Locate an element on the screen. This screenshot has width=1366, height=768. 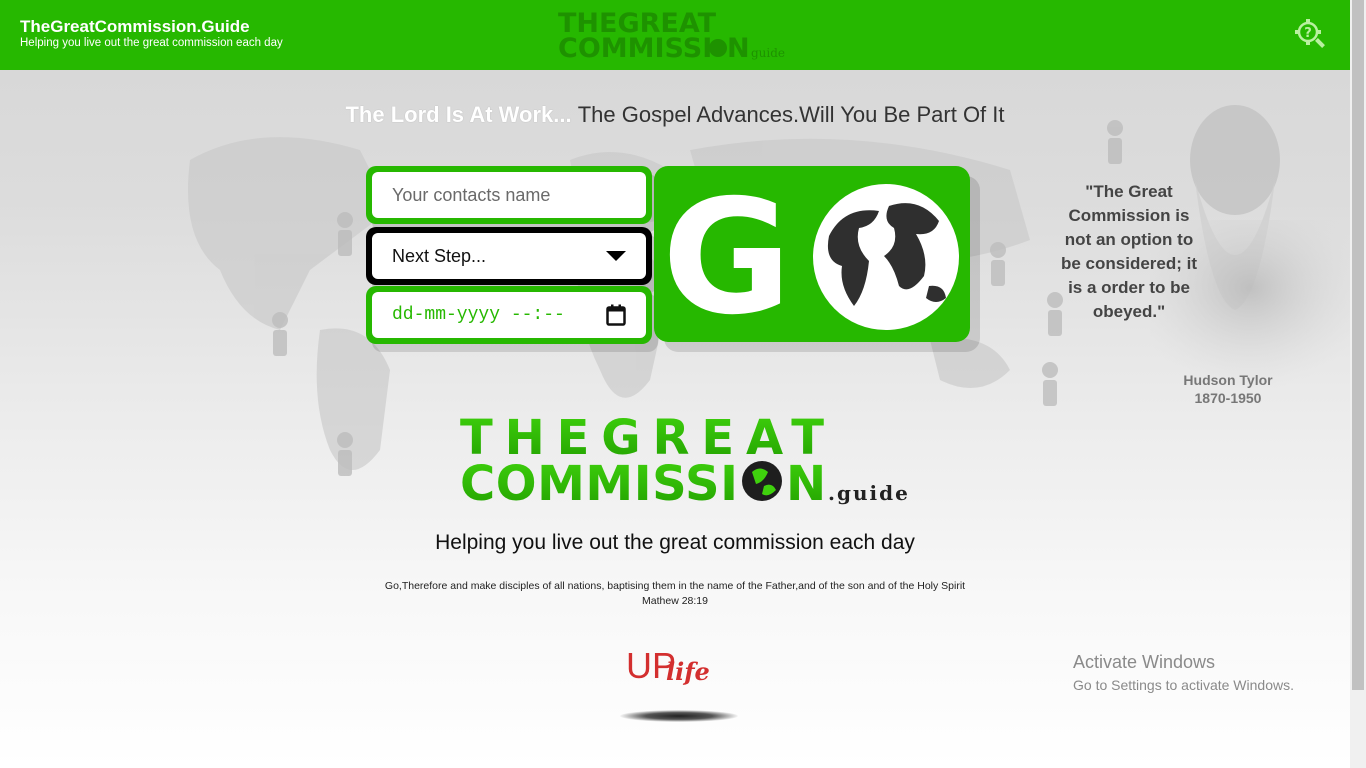
quote-author-name: Hudson Tylor is located at coordinates (1228, 380).